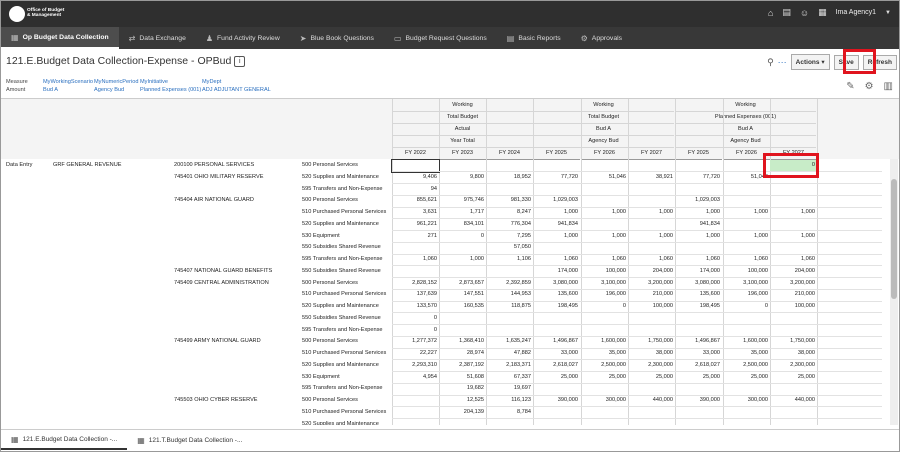  What do you see at coordinates (415, 366) in the screenshot?
I see `data-cell: 2,293,310` at bounding box center [415, 366].